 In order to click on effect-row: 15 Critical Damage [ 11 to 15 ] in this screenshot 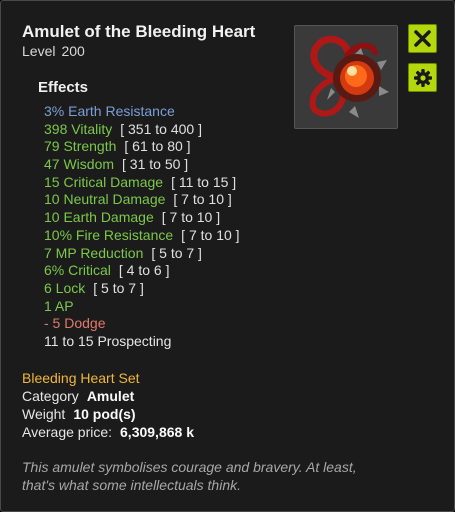, I will do `click(142, 183)`.